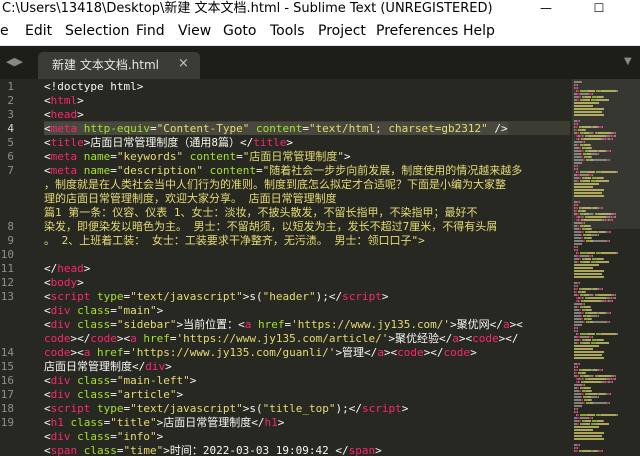 This screenshot has height=456, width=640. What do you see at coordinates (194, 31) in the screenshot?
I see `menu-view: View` at bounding box center [194, 31].